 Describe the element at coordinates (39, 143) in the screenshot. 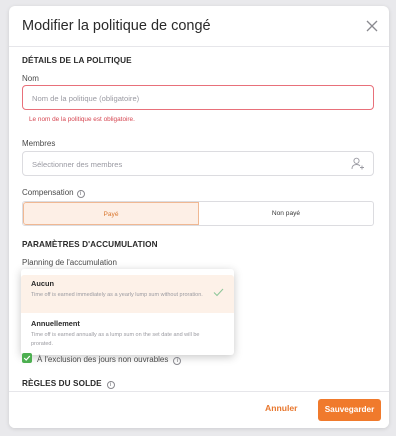

I see `members-label: Membres` at that location.